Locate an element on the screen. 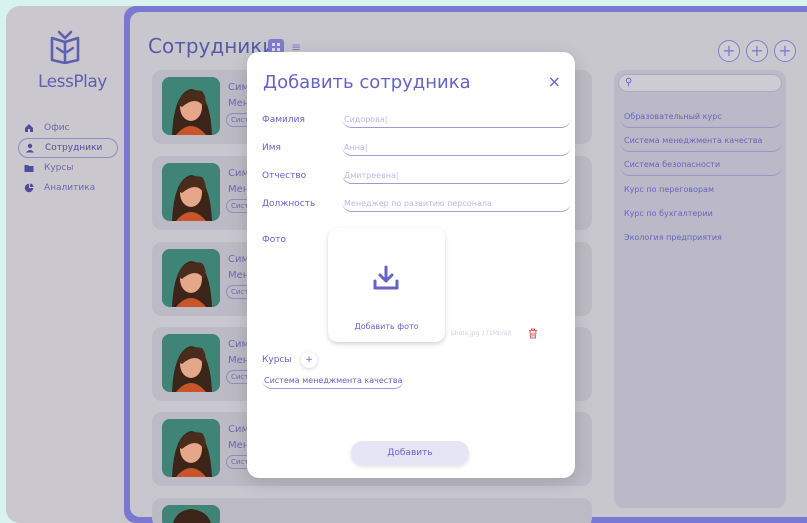 This screenshot has width=807, height=523. employee-card is located at coordinates (372, 510).